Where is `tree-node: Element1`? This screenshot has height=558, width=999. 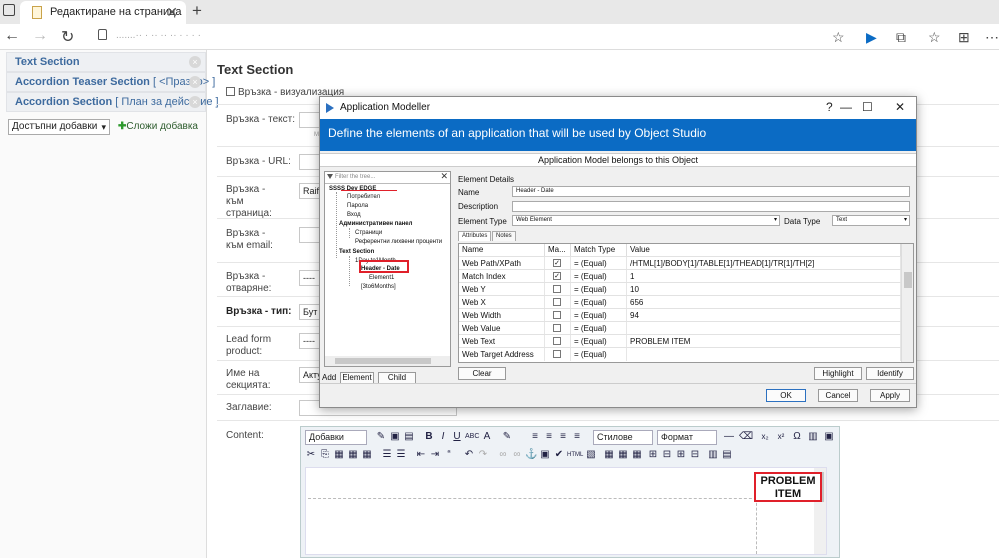
tree-node: Element1 is located at coordinates (381, 278).